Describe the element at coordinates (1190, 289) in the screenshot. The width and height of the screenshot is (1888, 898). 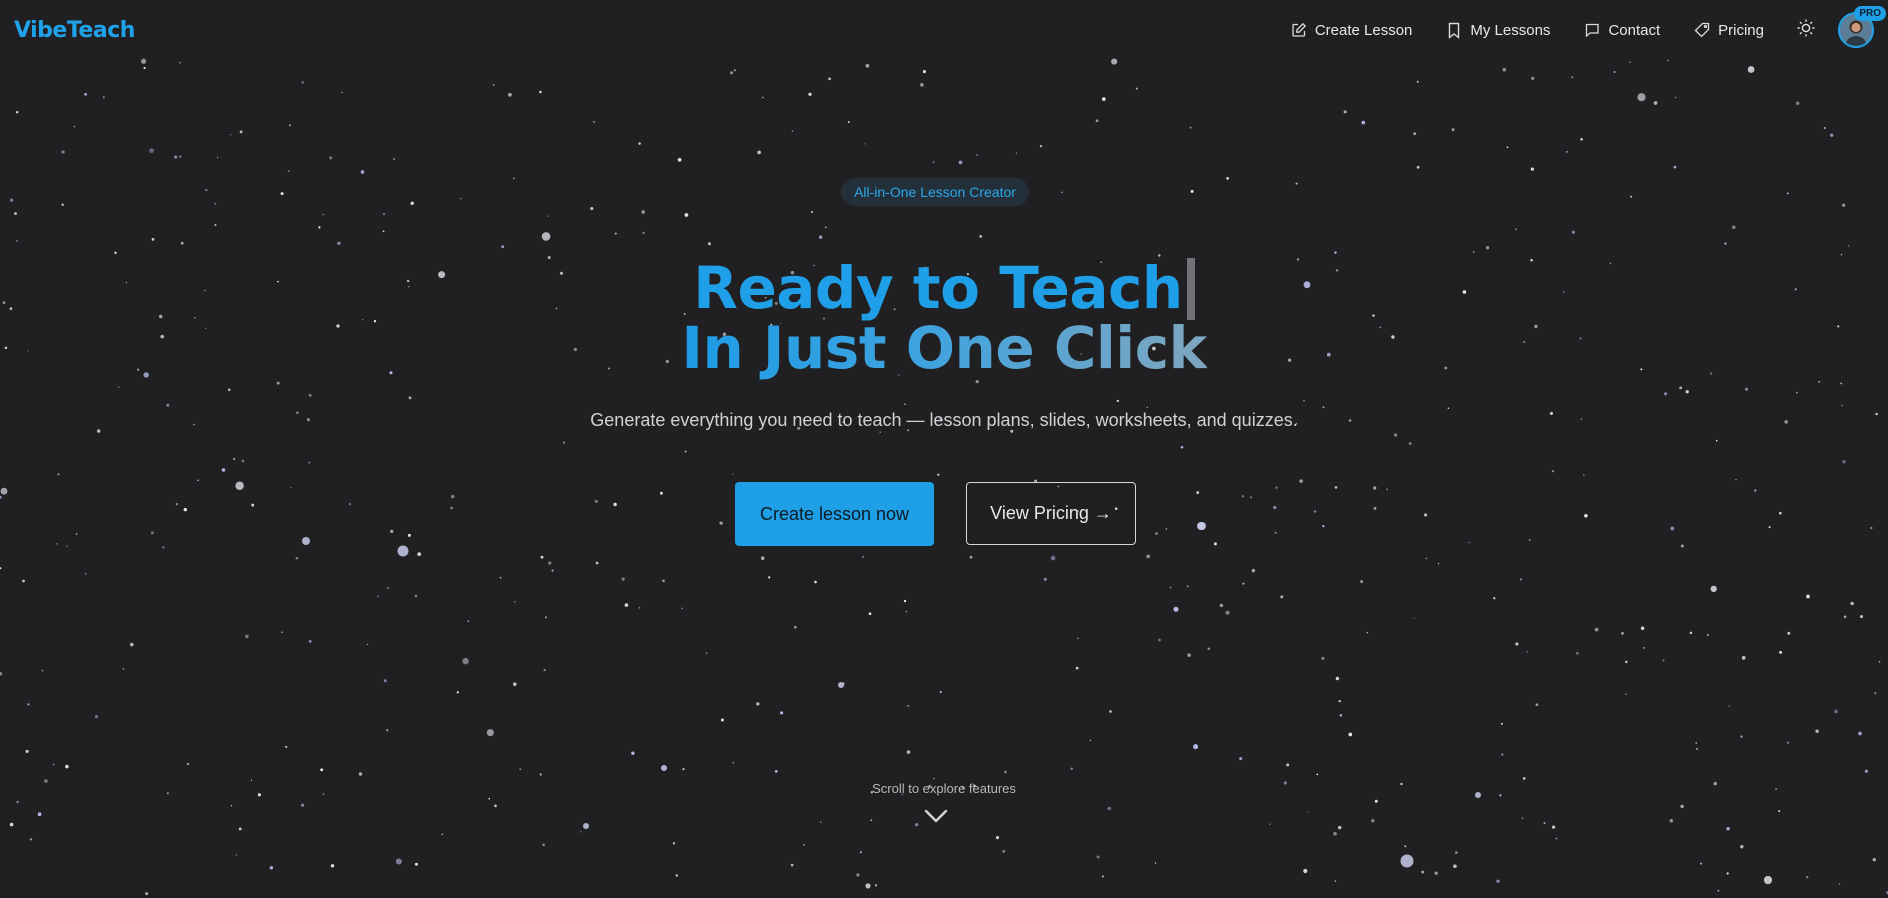
I see `typing-caret` at that location.